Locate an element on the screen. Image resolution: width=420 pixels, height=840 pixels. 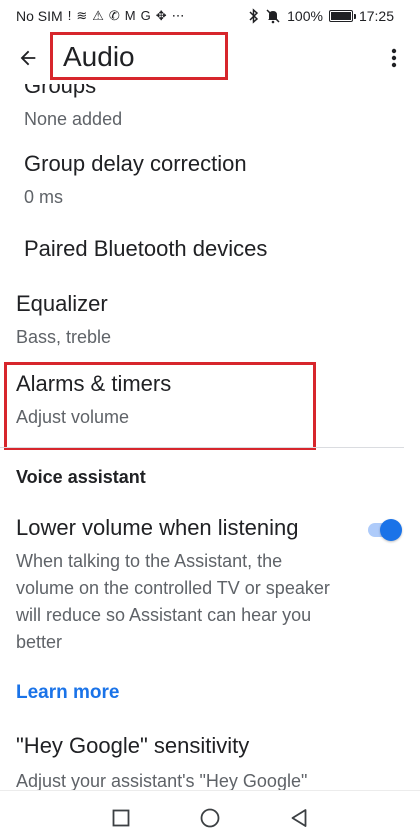
paired-bluetooth-item: Paired Bluetooth devices is located at coordinates (222, 249).